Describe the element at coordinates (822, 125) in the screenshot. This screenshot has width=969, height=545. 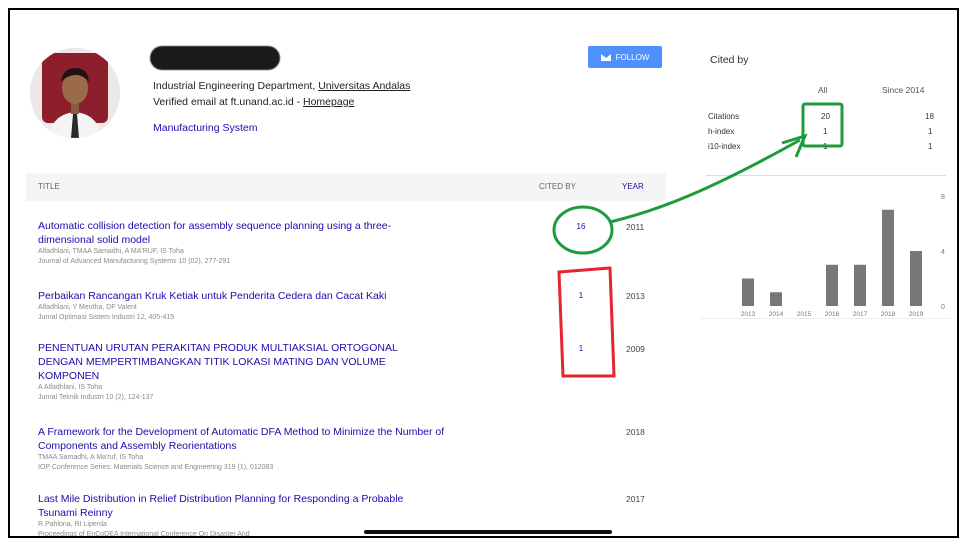
I see `green-box-annotation` at that location.